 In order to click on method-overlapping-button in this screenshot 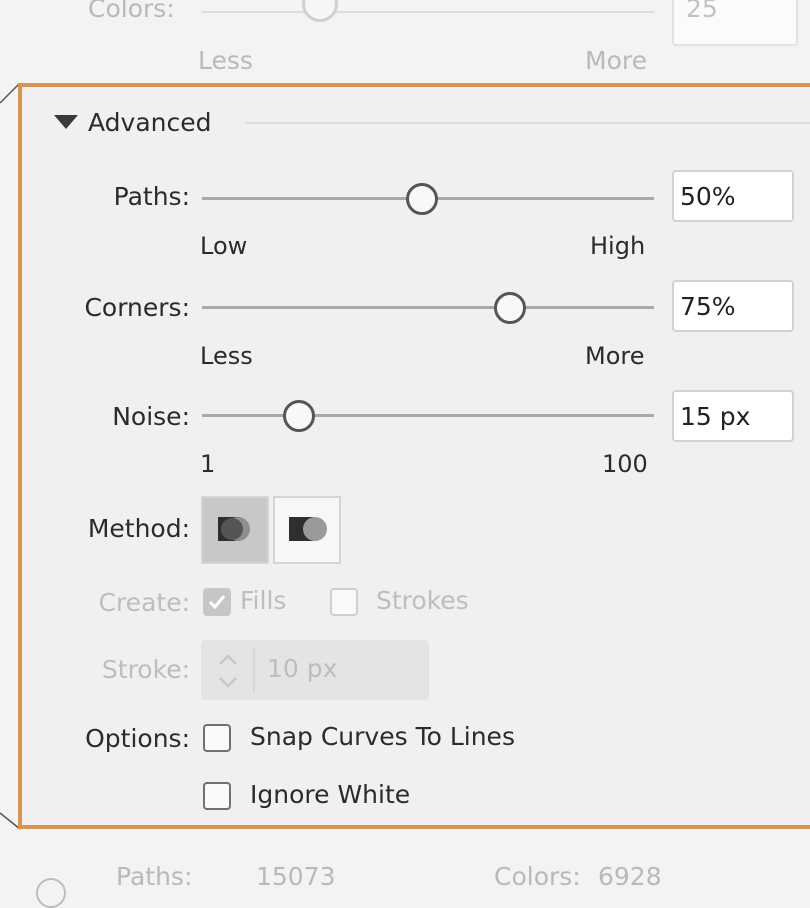, I will do `click(307, 530)`.